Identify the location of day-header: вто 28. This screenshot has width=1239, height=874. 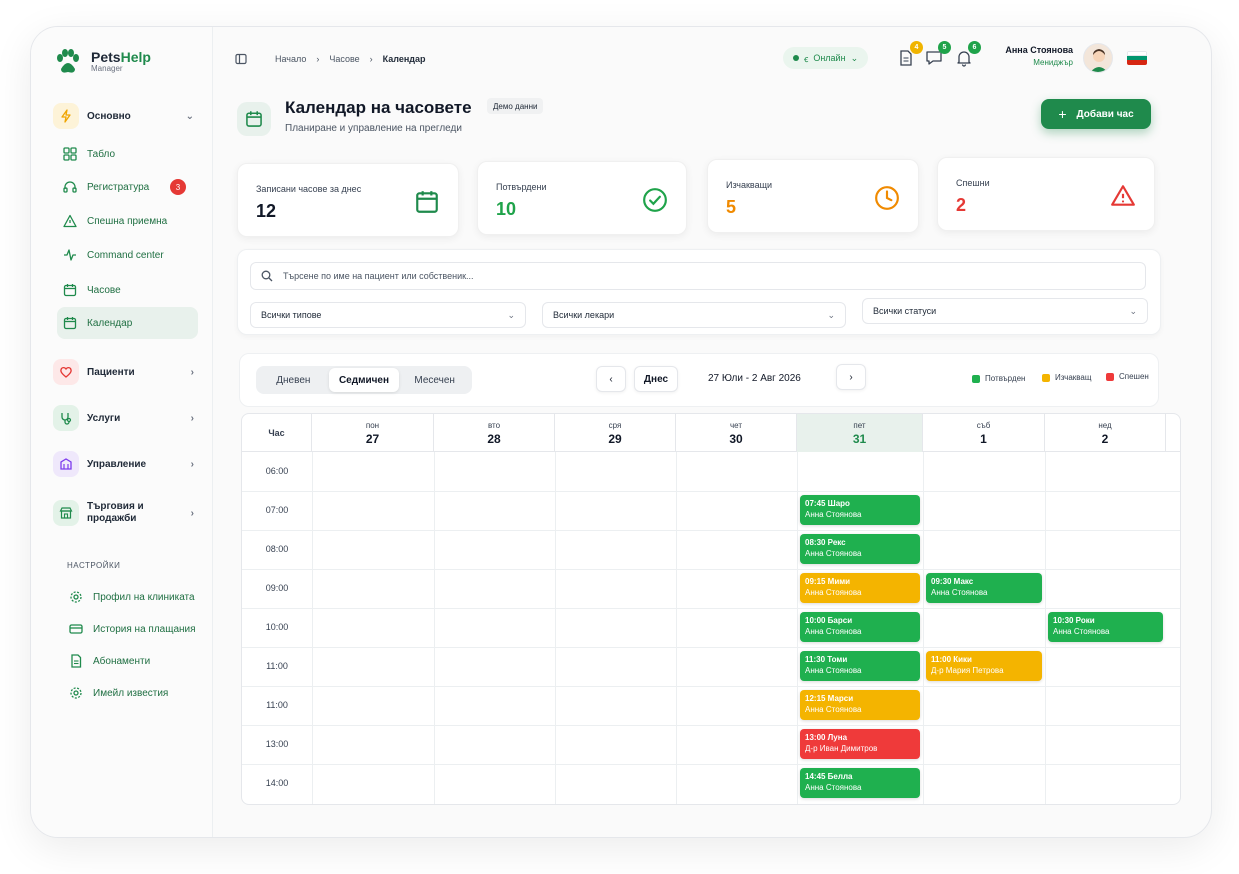
(494, 433).